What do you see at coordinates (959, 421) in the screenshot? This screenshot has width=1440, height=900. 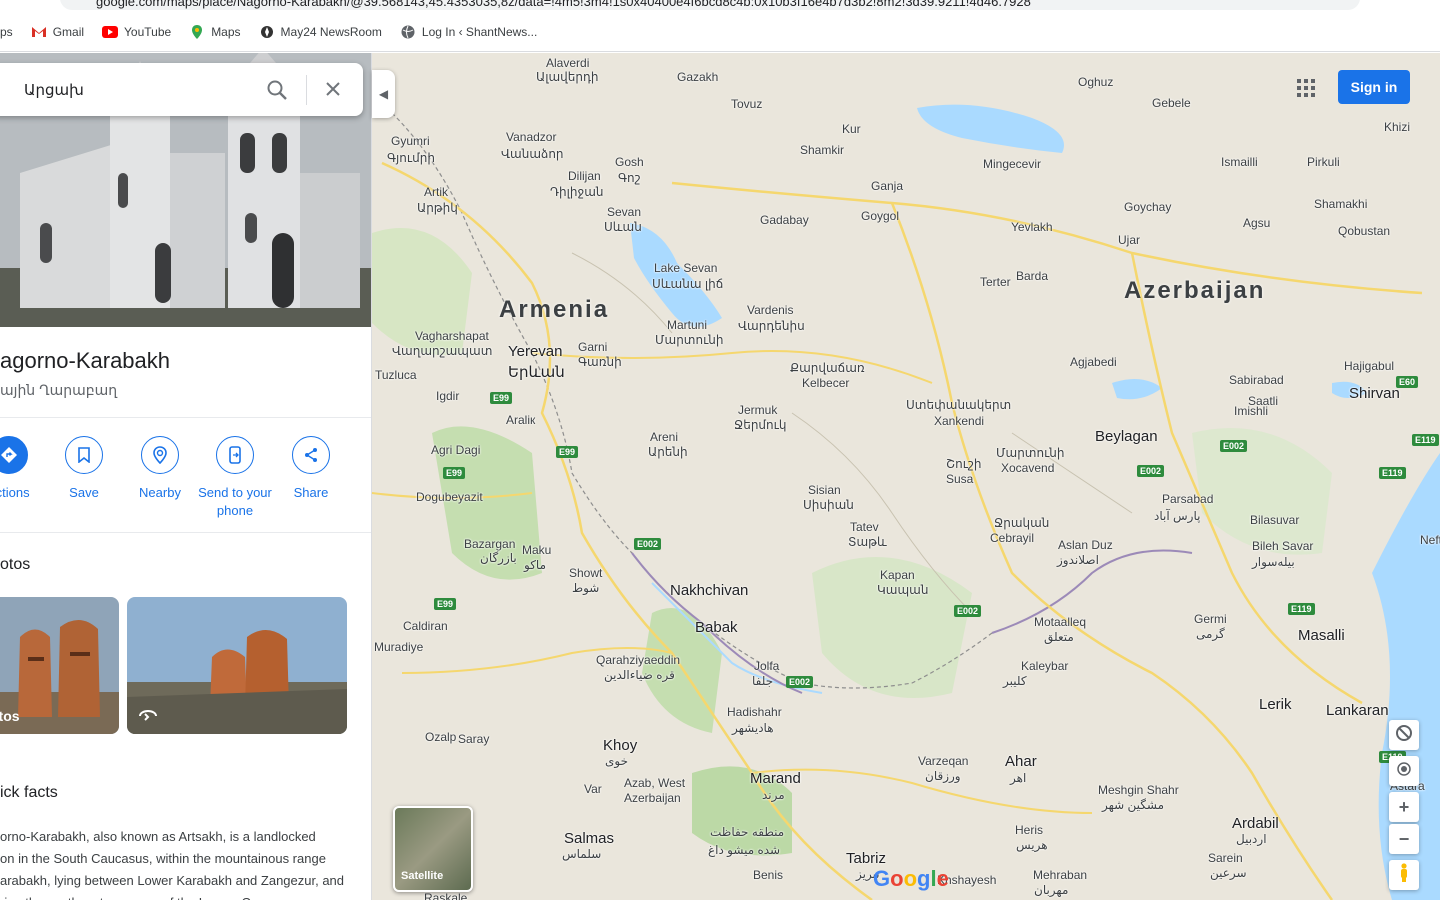 I see `city-label: Xankendi` at bounding box center [959, 421].